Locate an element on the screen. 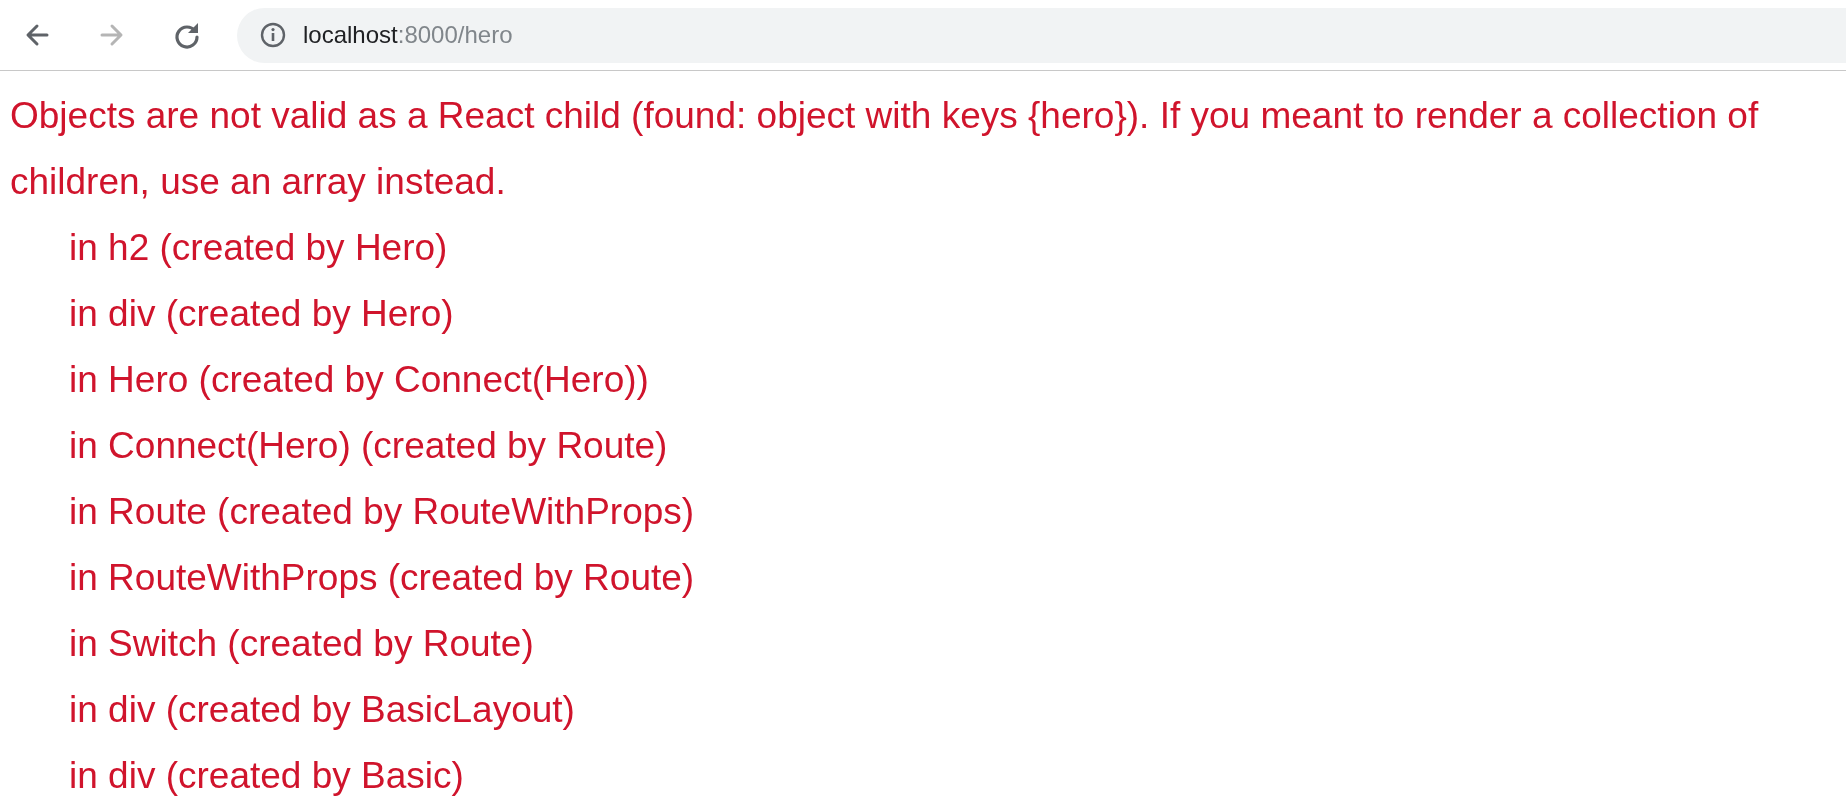 The width and height of the screenshot is (1846, 808). url-path: :8000/hero is located at coordinates (455, 35).